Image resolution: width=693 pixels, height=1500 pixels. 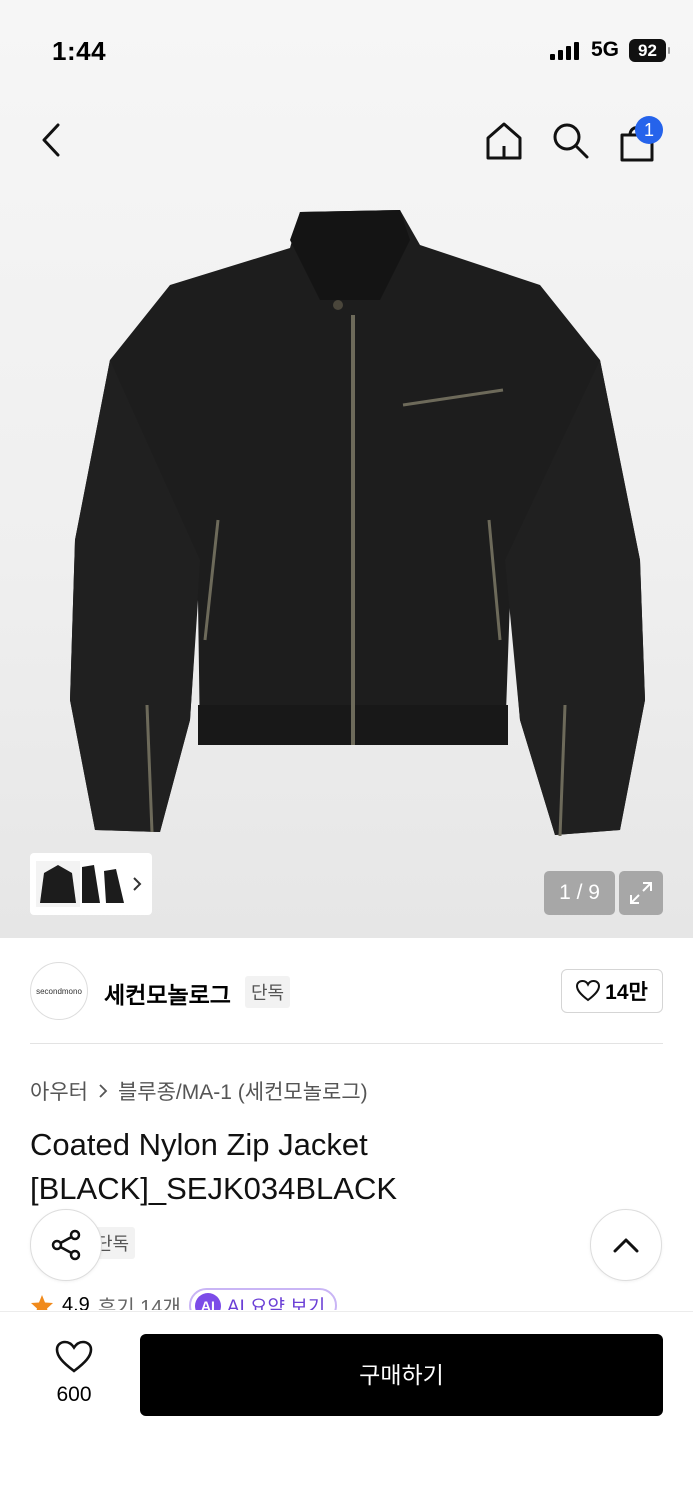 I want to click on bottom-action-bar: 600 구매하기, so click(x=346, y=1405).